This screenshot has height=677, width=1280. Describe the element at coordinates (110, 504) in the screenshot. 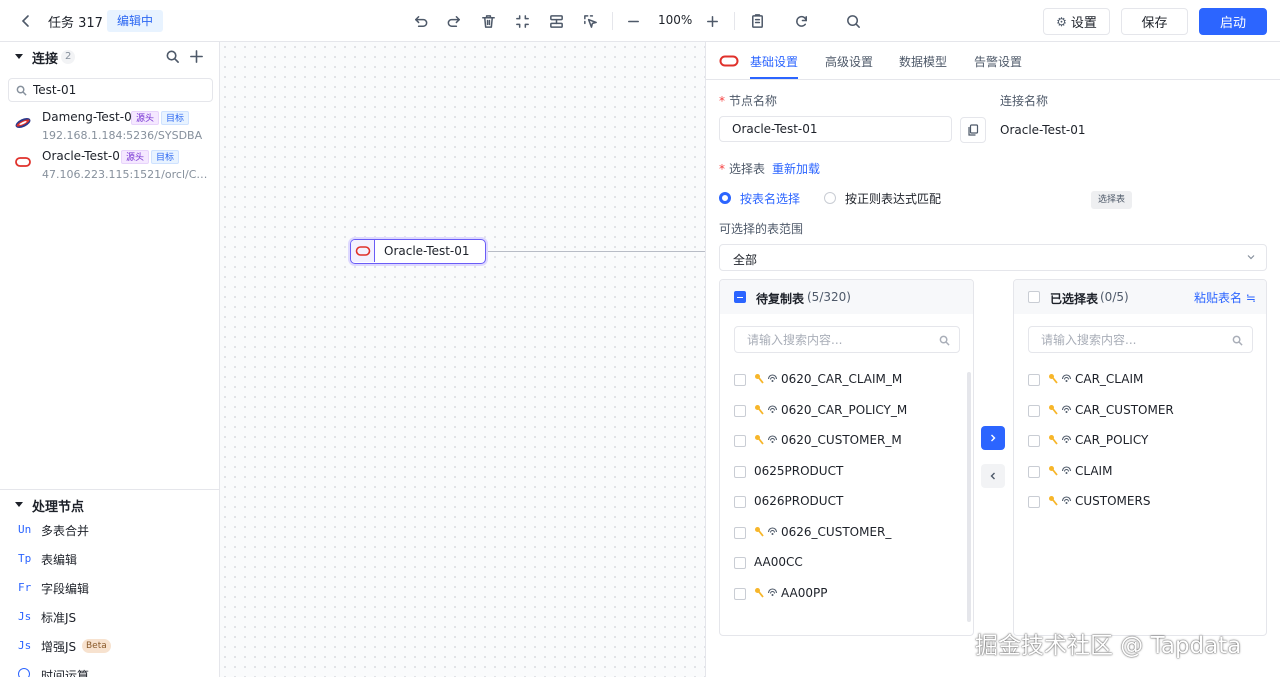

I see `processors-section-header: 处理节点` at that location.